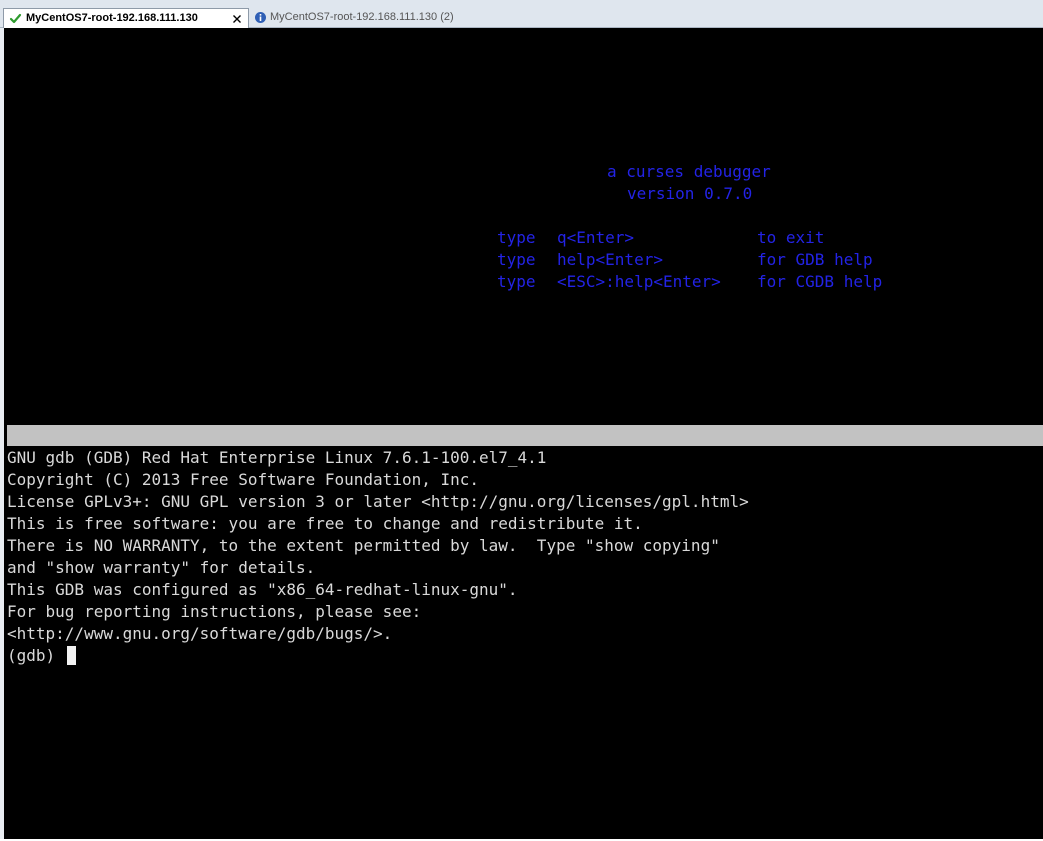 This screenshot has height=841, width=1043. What do you see at coordinates (610, 259) in the screenshot?
I see `help-row-command: help<Enter>` at bounding box center [610, 259].